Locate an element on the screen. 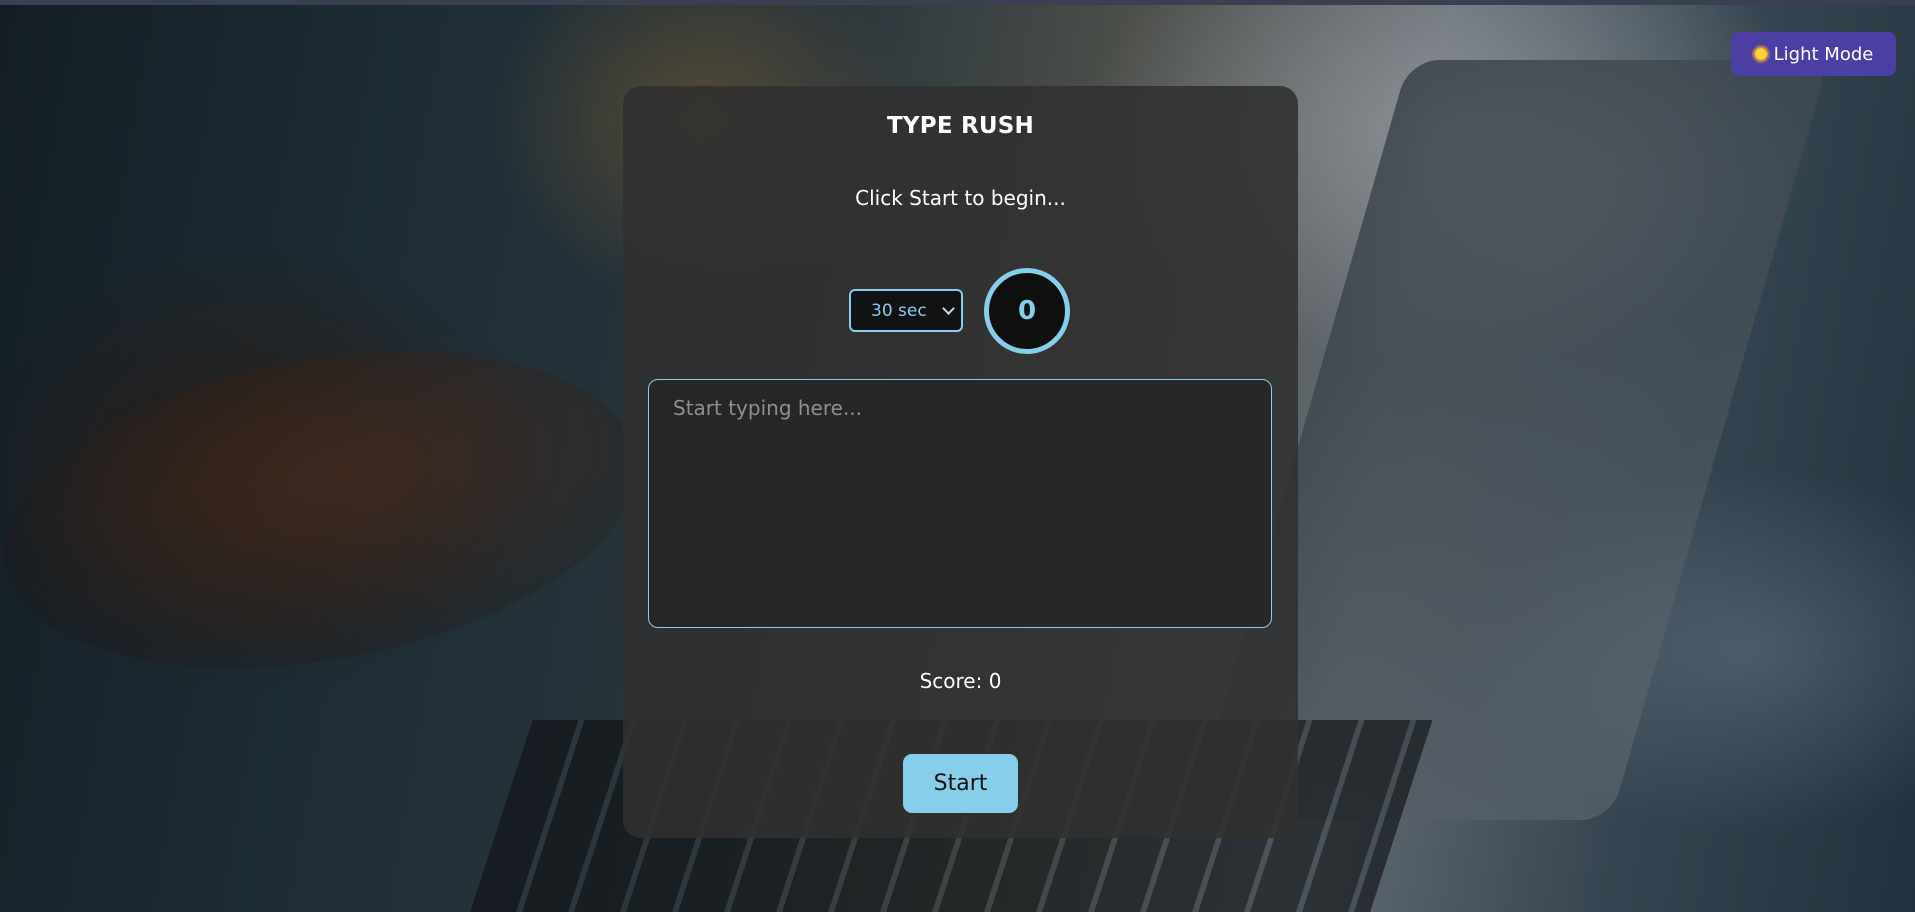  score-display: Score: 0 is located at coordinates (960, 681).